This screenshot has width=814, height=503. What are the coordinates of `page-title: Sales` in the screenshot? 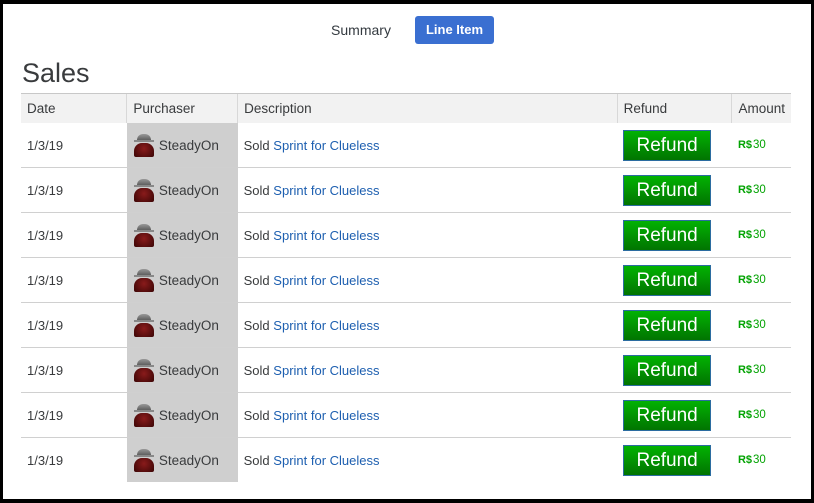 It's located at (56, 73).